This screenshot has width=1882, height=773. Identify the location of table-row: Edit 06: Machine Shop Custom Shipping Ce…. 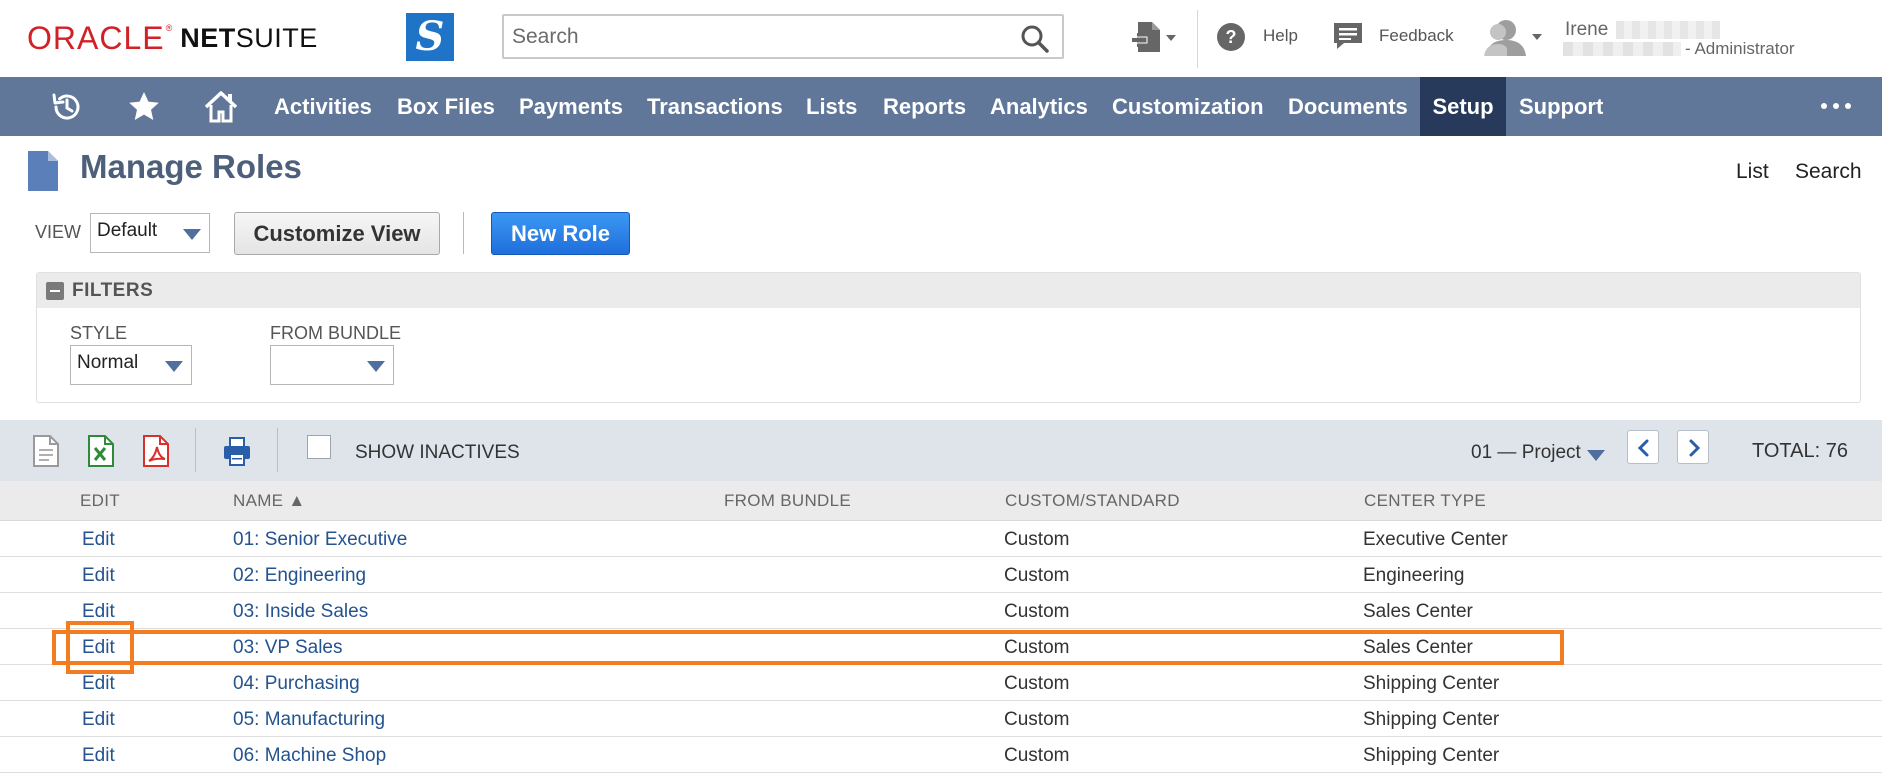
(941, 755).